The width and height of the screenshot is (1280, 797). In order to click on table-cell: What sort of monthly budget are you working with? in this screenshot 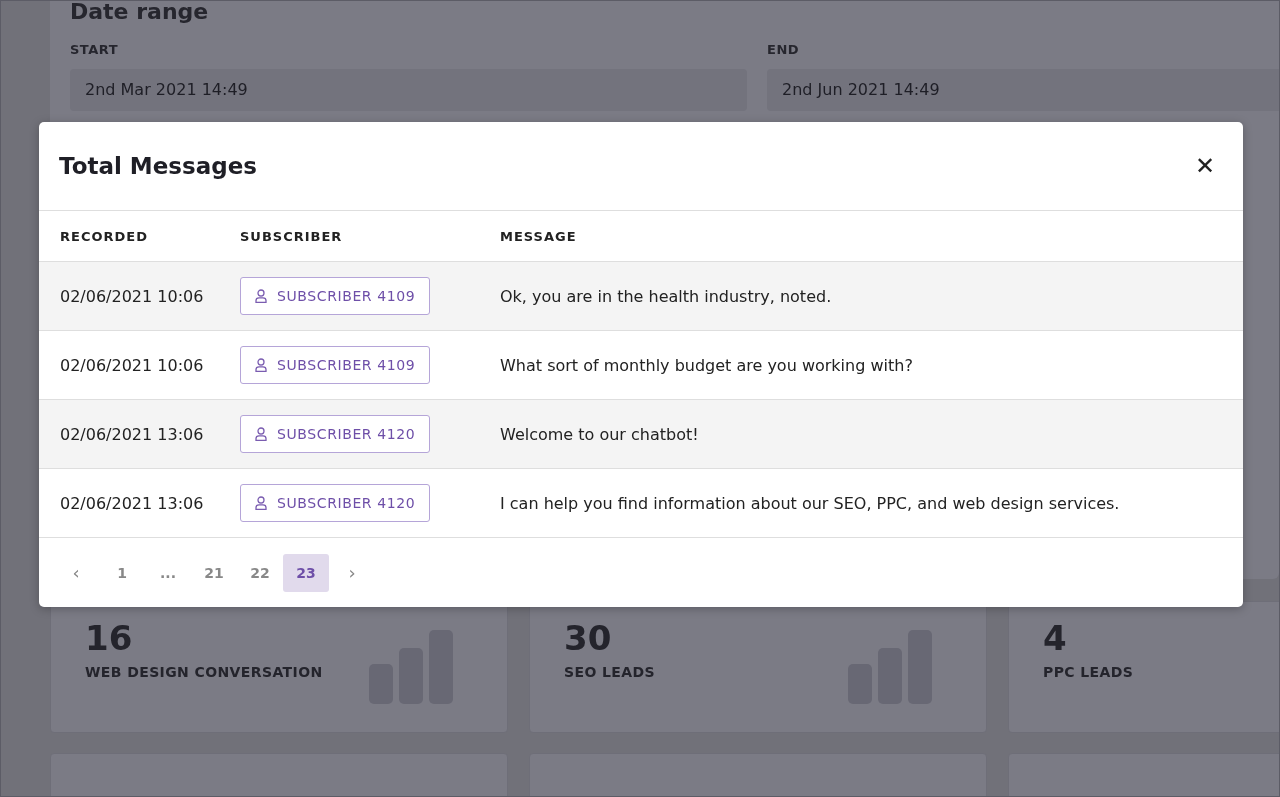, I will do `click(706, 365)`.